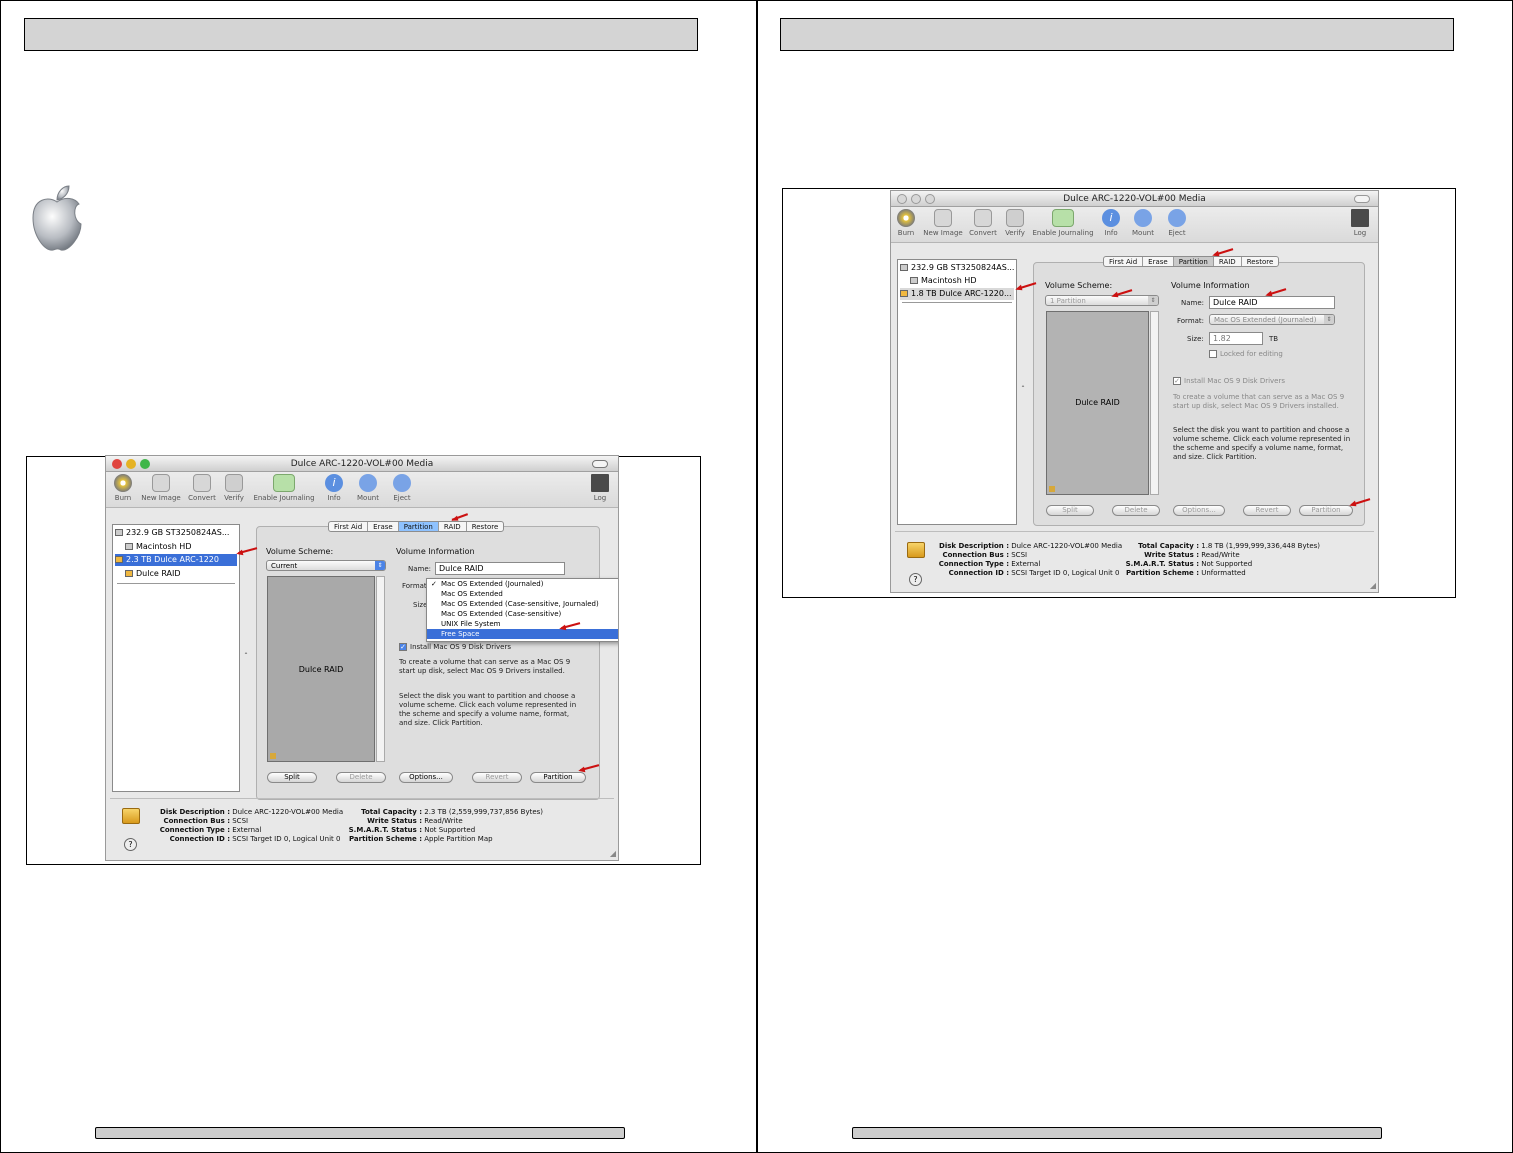 This screenshot has width=1513, height=1153. What do you see at coordinates (522, 634) in the screenshot?
I see `format-option-highlighted: Free Space` at bounding box center [522, 634].